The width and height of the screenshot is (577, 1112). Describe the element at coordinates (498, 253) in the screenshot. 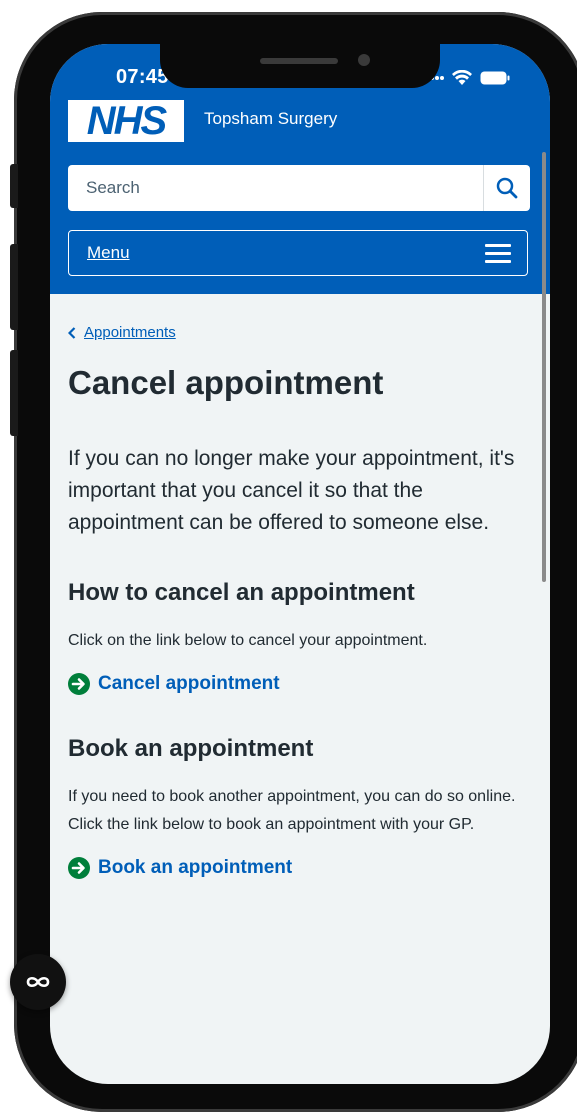

I see `hamburger-icon` at that location.